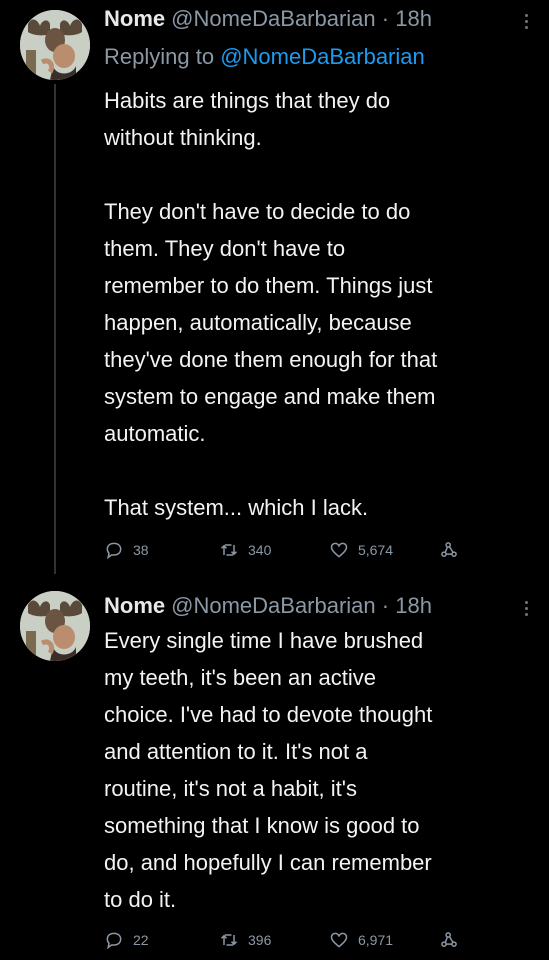  Describe the element at coordinates (159, 56) in the screenshot. I see `replying-label: Replying to` at that location.